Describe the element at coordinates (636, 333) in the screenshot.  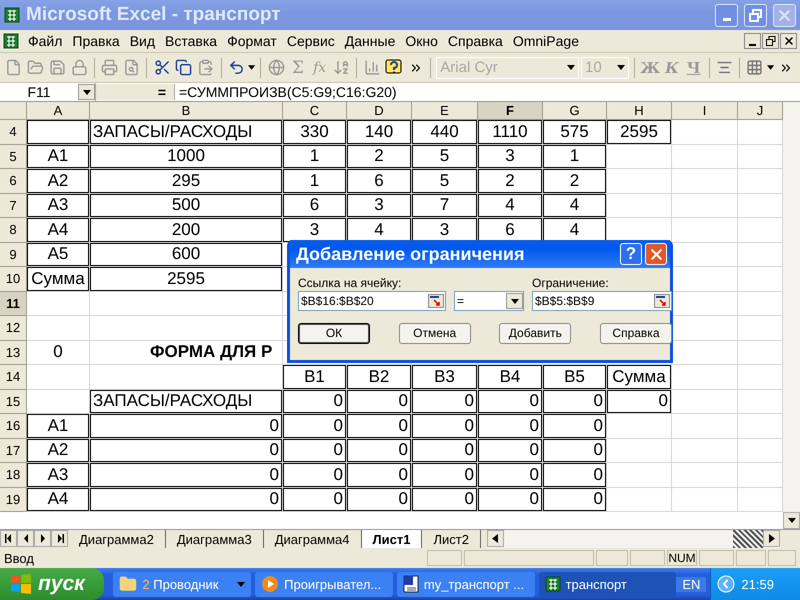
I see `dialog-button: Справка` at that location.